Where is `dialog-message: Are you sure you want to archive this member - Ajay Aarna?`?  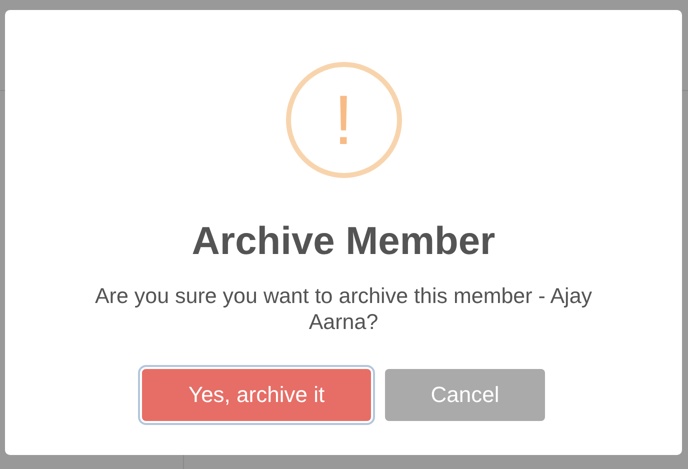
dialog-message: Are you sure you want to archive this member - Ajay Aarna? is located at coordinates (344, 309).